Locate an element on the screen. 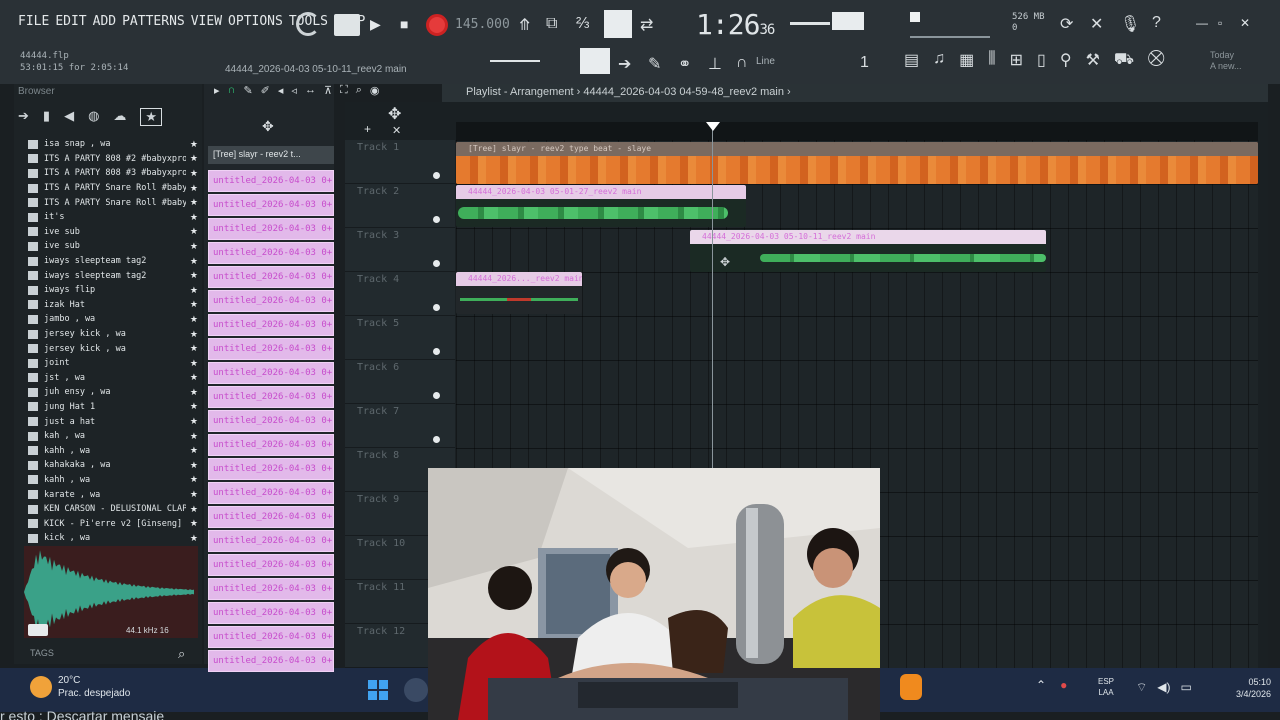  countdown-icon: ⅔ is located at coordinates (582, 24).